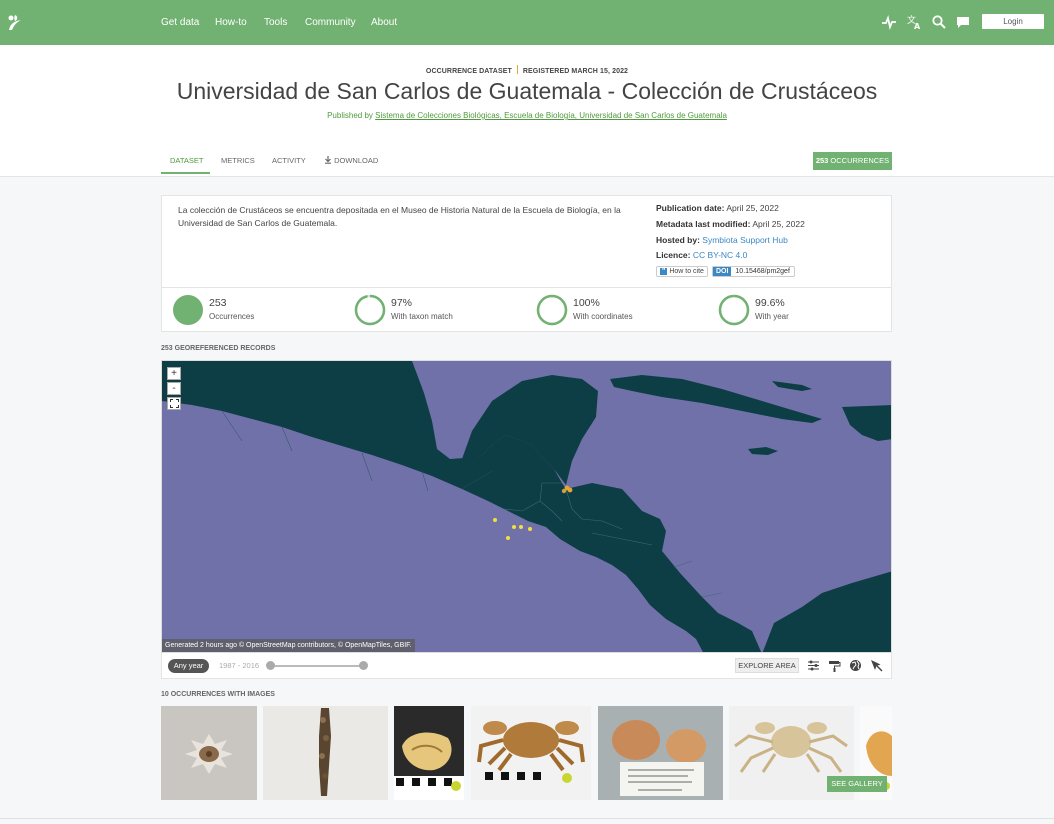 This screenshot has width=1054, height=824. What do you see at coordinates (664, 271) in the screenshot?
I see `quote-icon: "` at bounding box center [664, 271].